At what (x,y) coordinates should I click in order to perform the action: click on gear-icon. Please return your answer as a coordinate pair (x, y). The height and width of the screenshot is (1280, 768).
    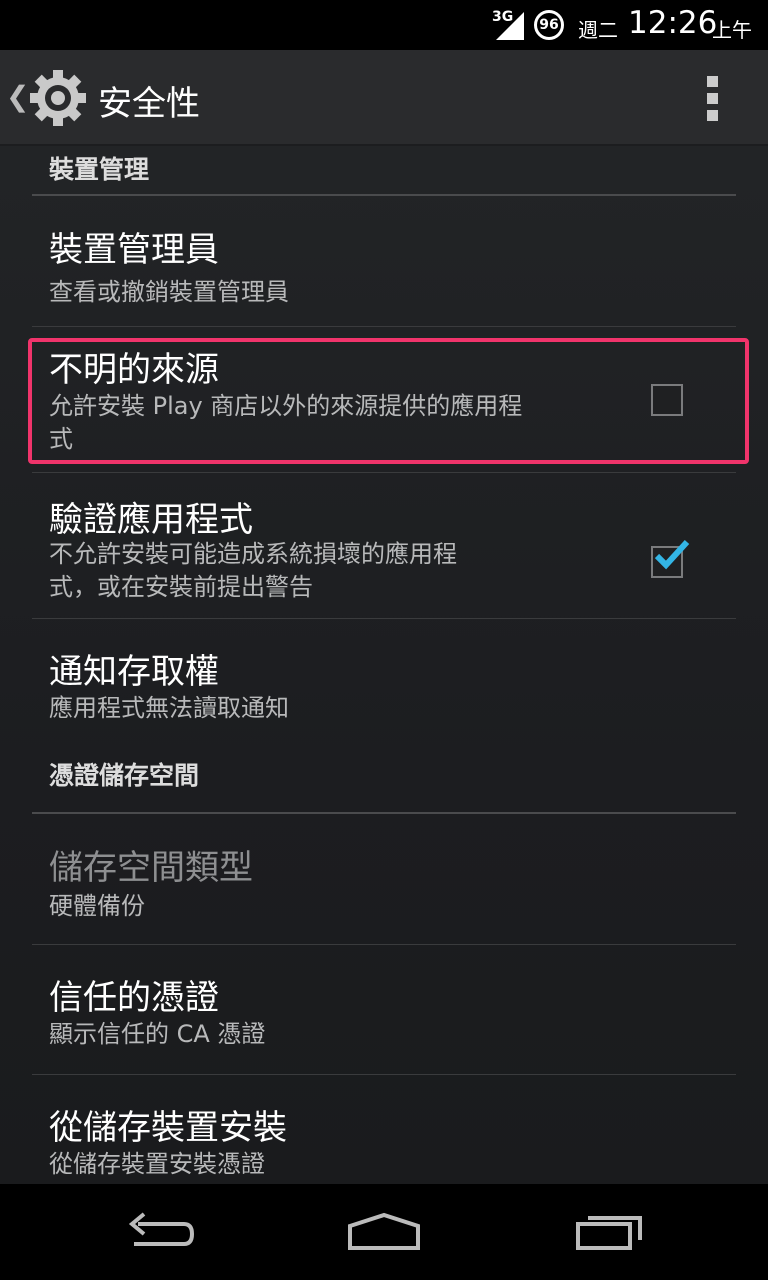
    Looking at the image, I should click on (58, 98).